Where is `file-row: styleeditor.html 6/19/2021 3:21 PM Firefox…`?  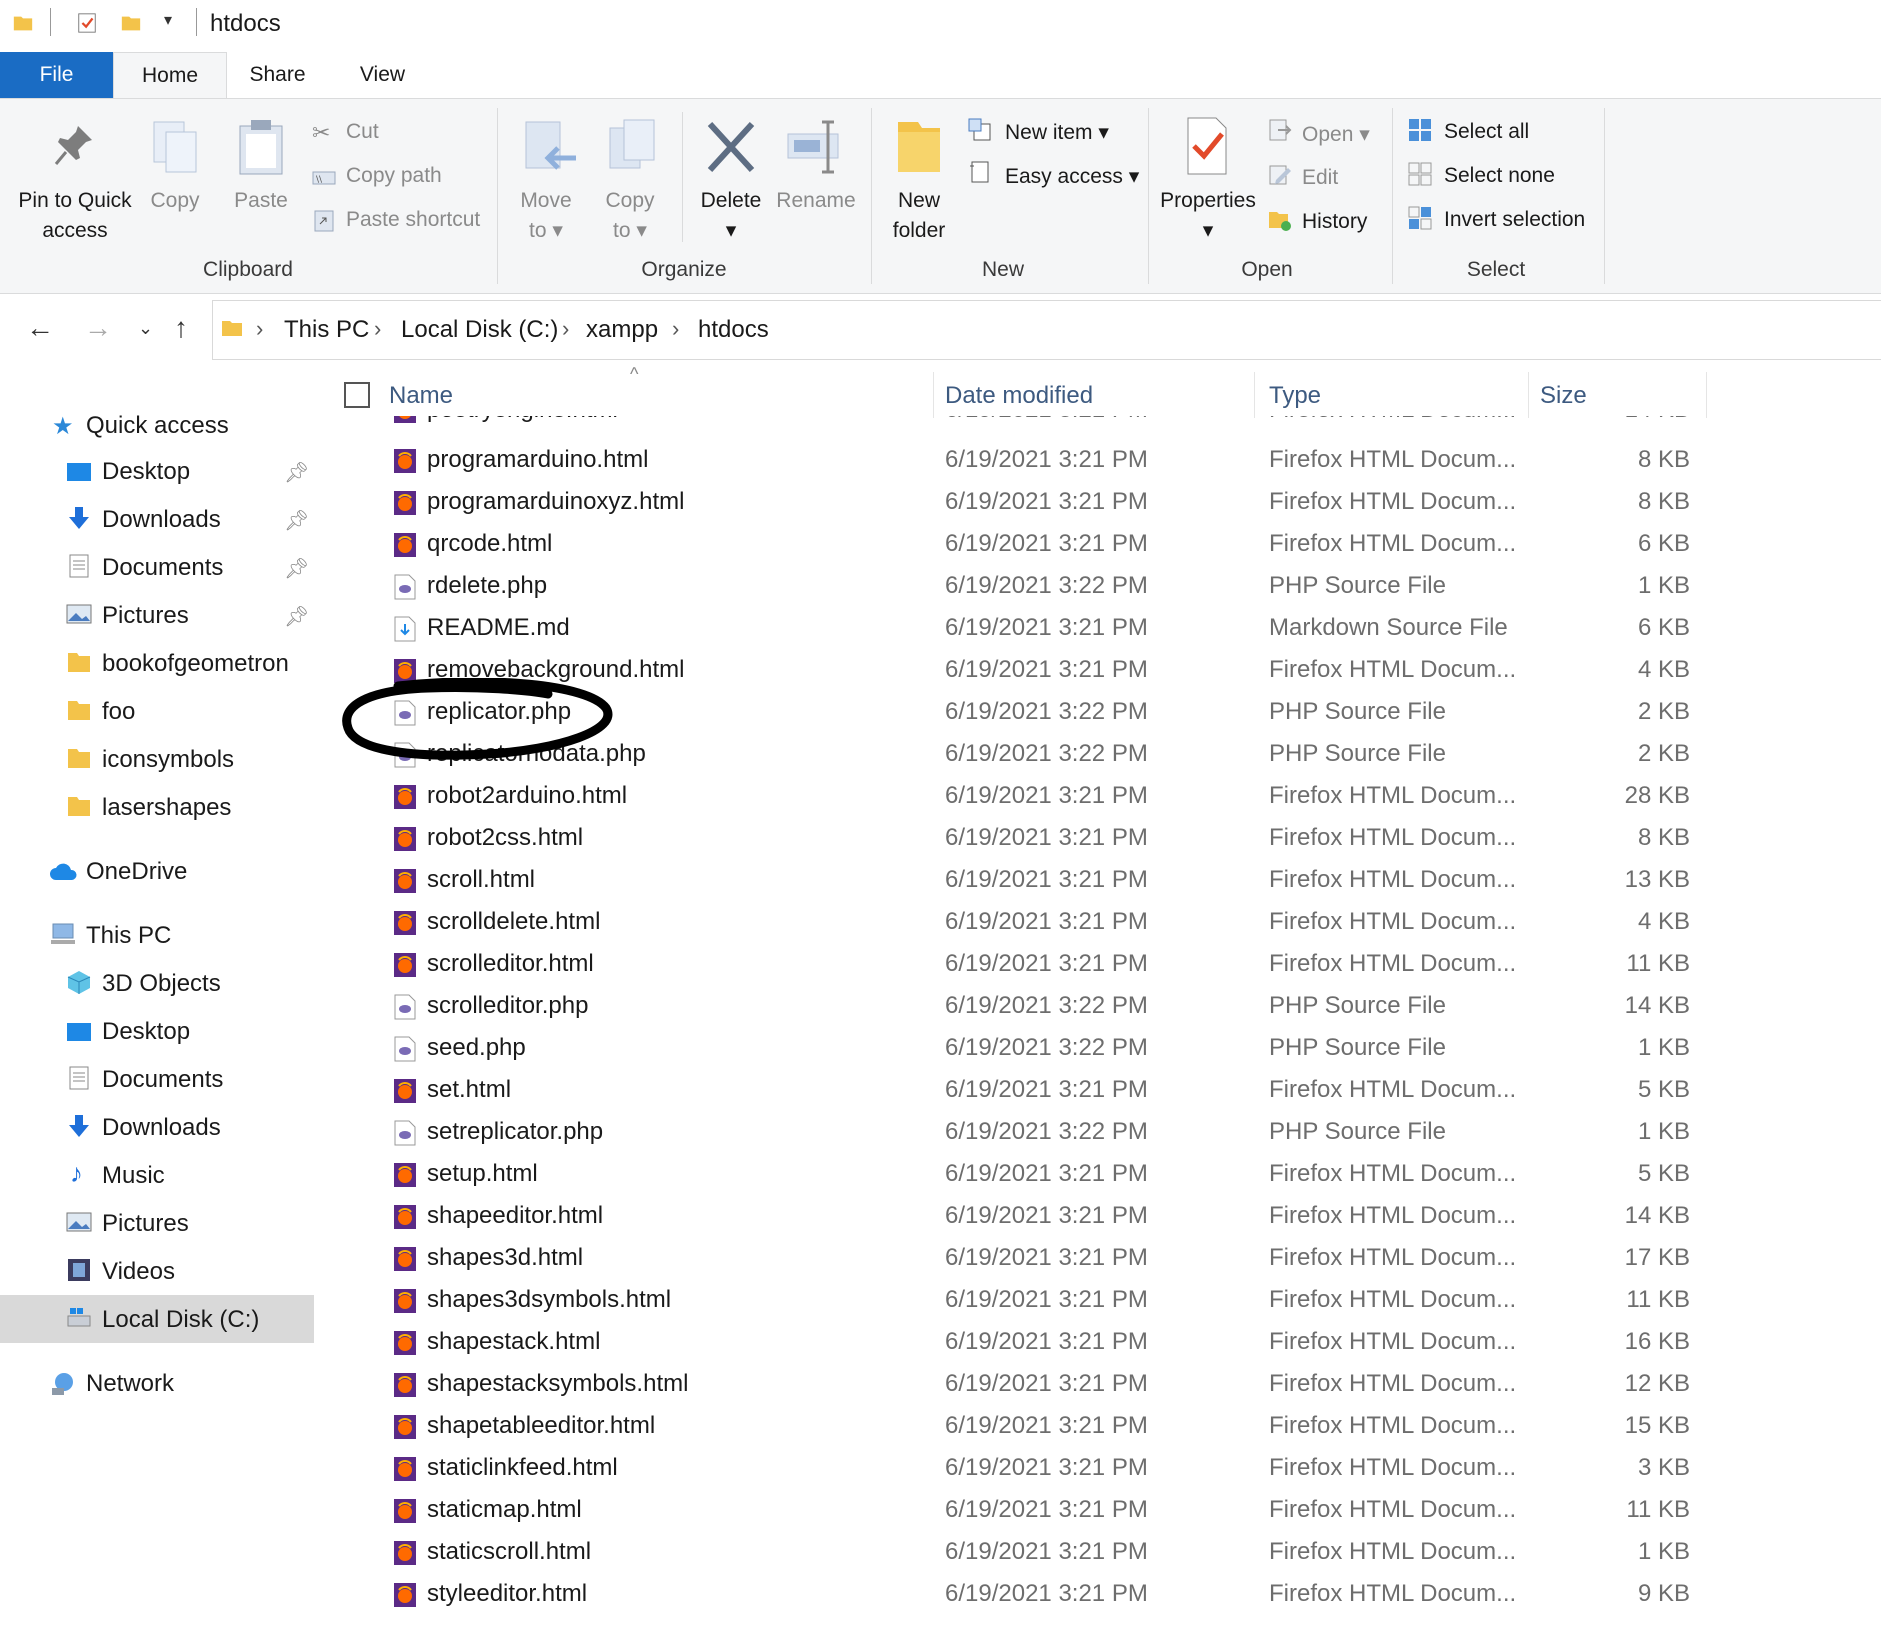 file-row: styleeditor.html 6/19/2021 3:21 PM Firefox… is located at coordinates (1015, 1595).